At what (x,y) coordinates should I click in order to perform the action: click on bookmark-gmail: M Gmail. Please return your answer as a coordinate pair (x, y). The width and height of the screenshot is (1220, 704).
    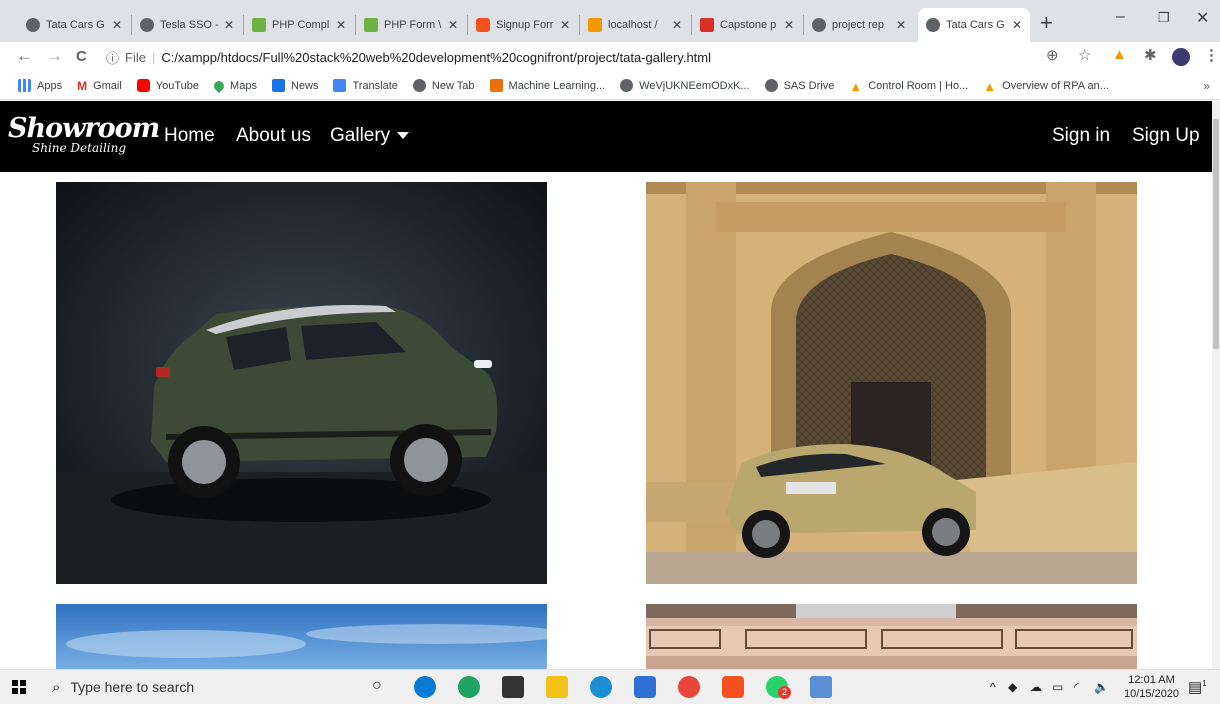
    Looking at the image, I should click on (99, 86).